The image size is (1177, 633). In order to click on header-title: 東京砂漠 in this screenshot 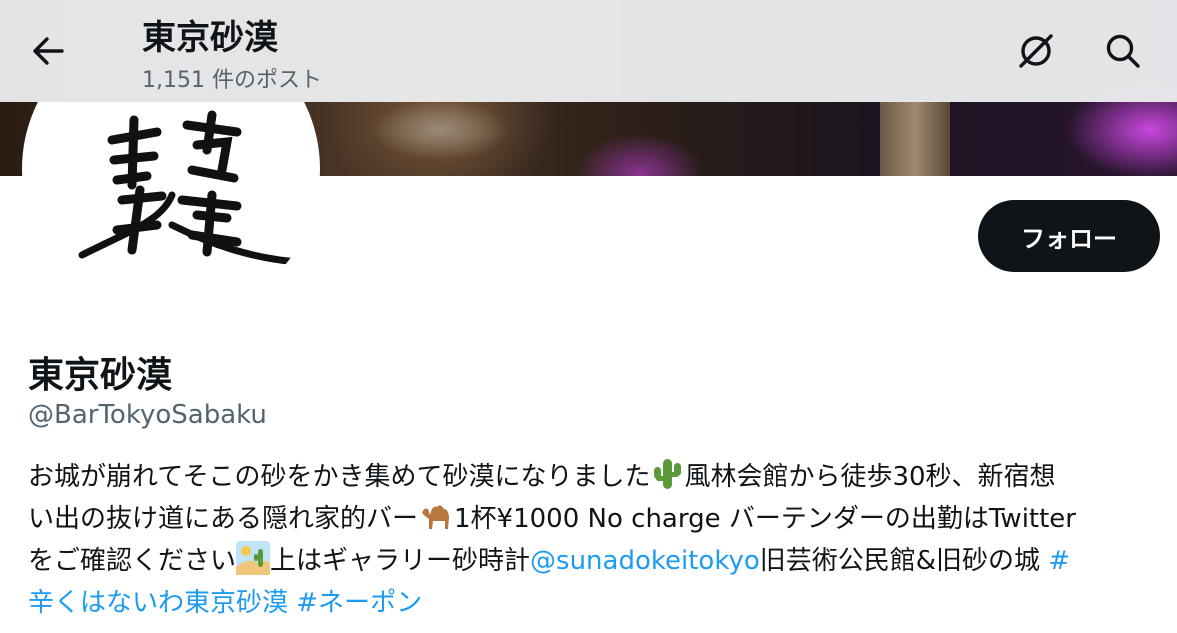, I will do `click(210, 38)`.